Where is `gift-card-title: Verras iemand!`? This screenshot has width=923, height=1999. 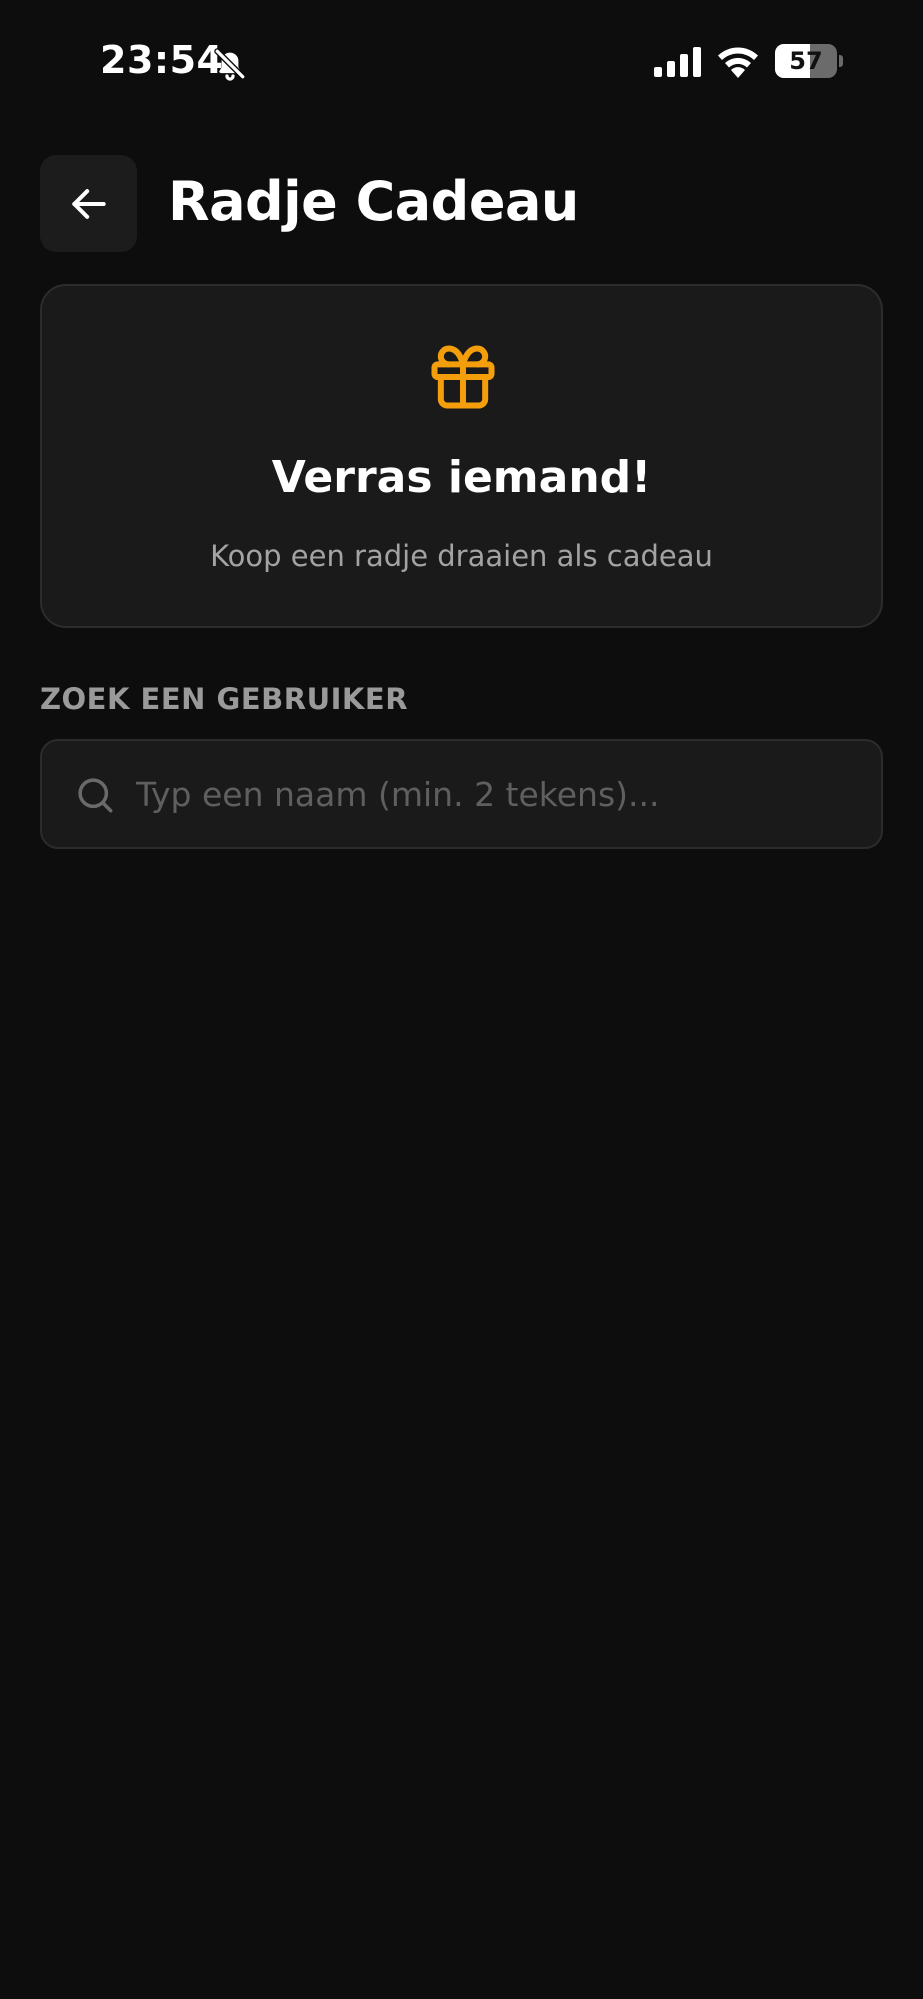 gift-card-title: Verras iemand! is located at coordinates (461, 477).